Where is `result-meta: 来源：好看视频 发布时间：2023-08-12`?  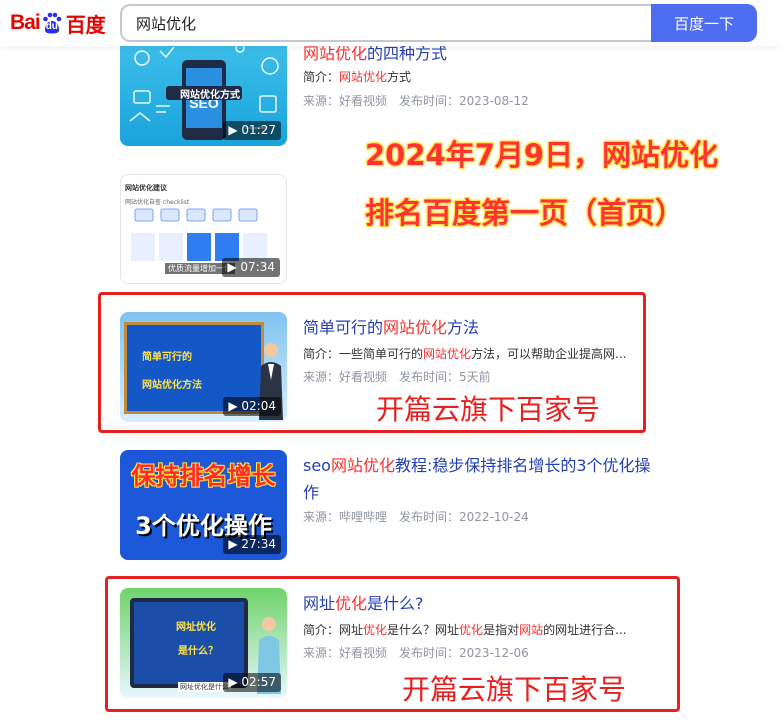 result-meta: 来源：好看视频 发布时间：2023-08-12 is located at coordinates (416, 100).